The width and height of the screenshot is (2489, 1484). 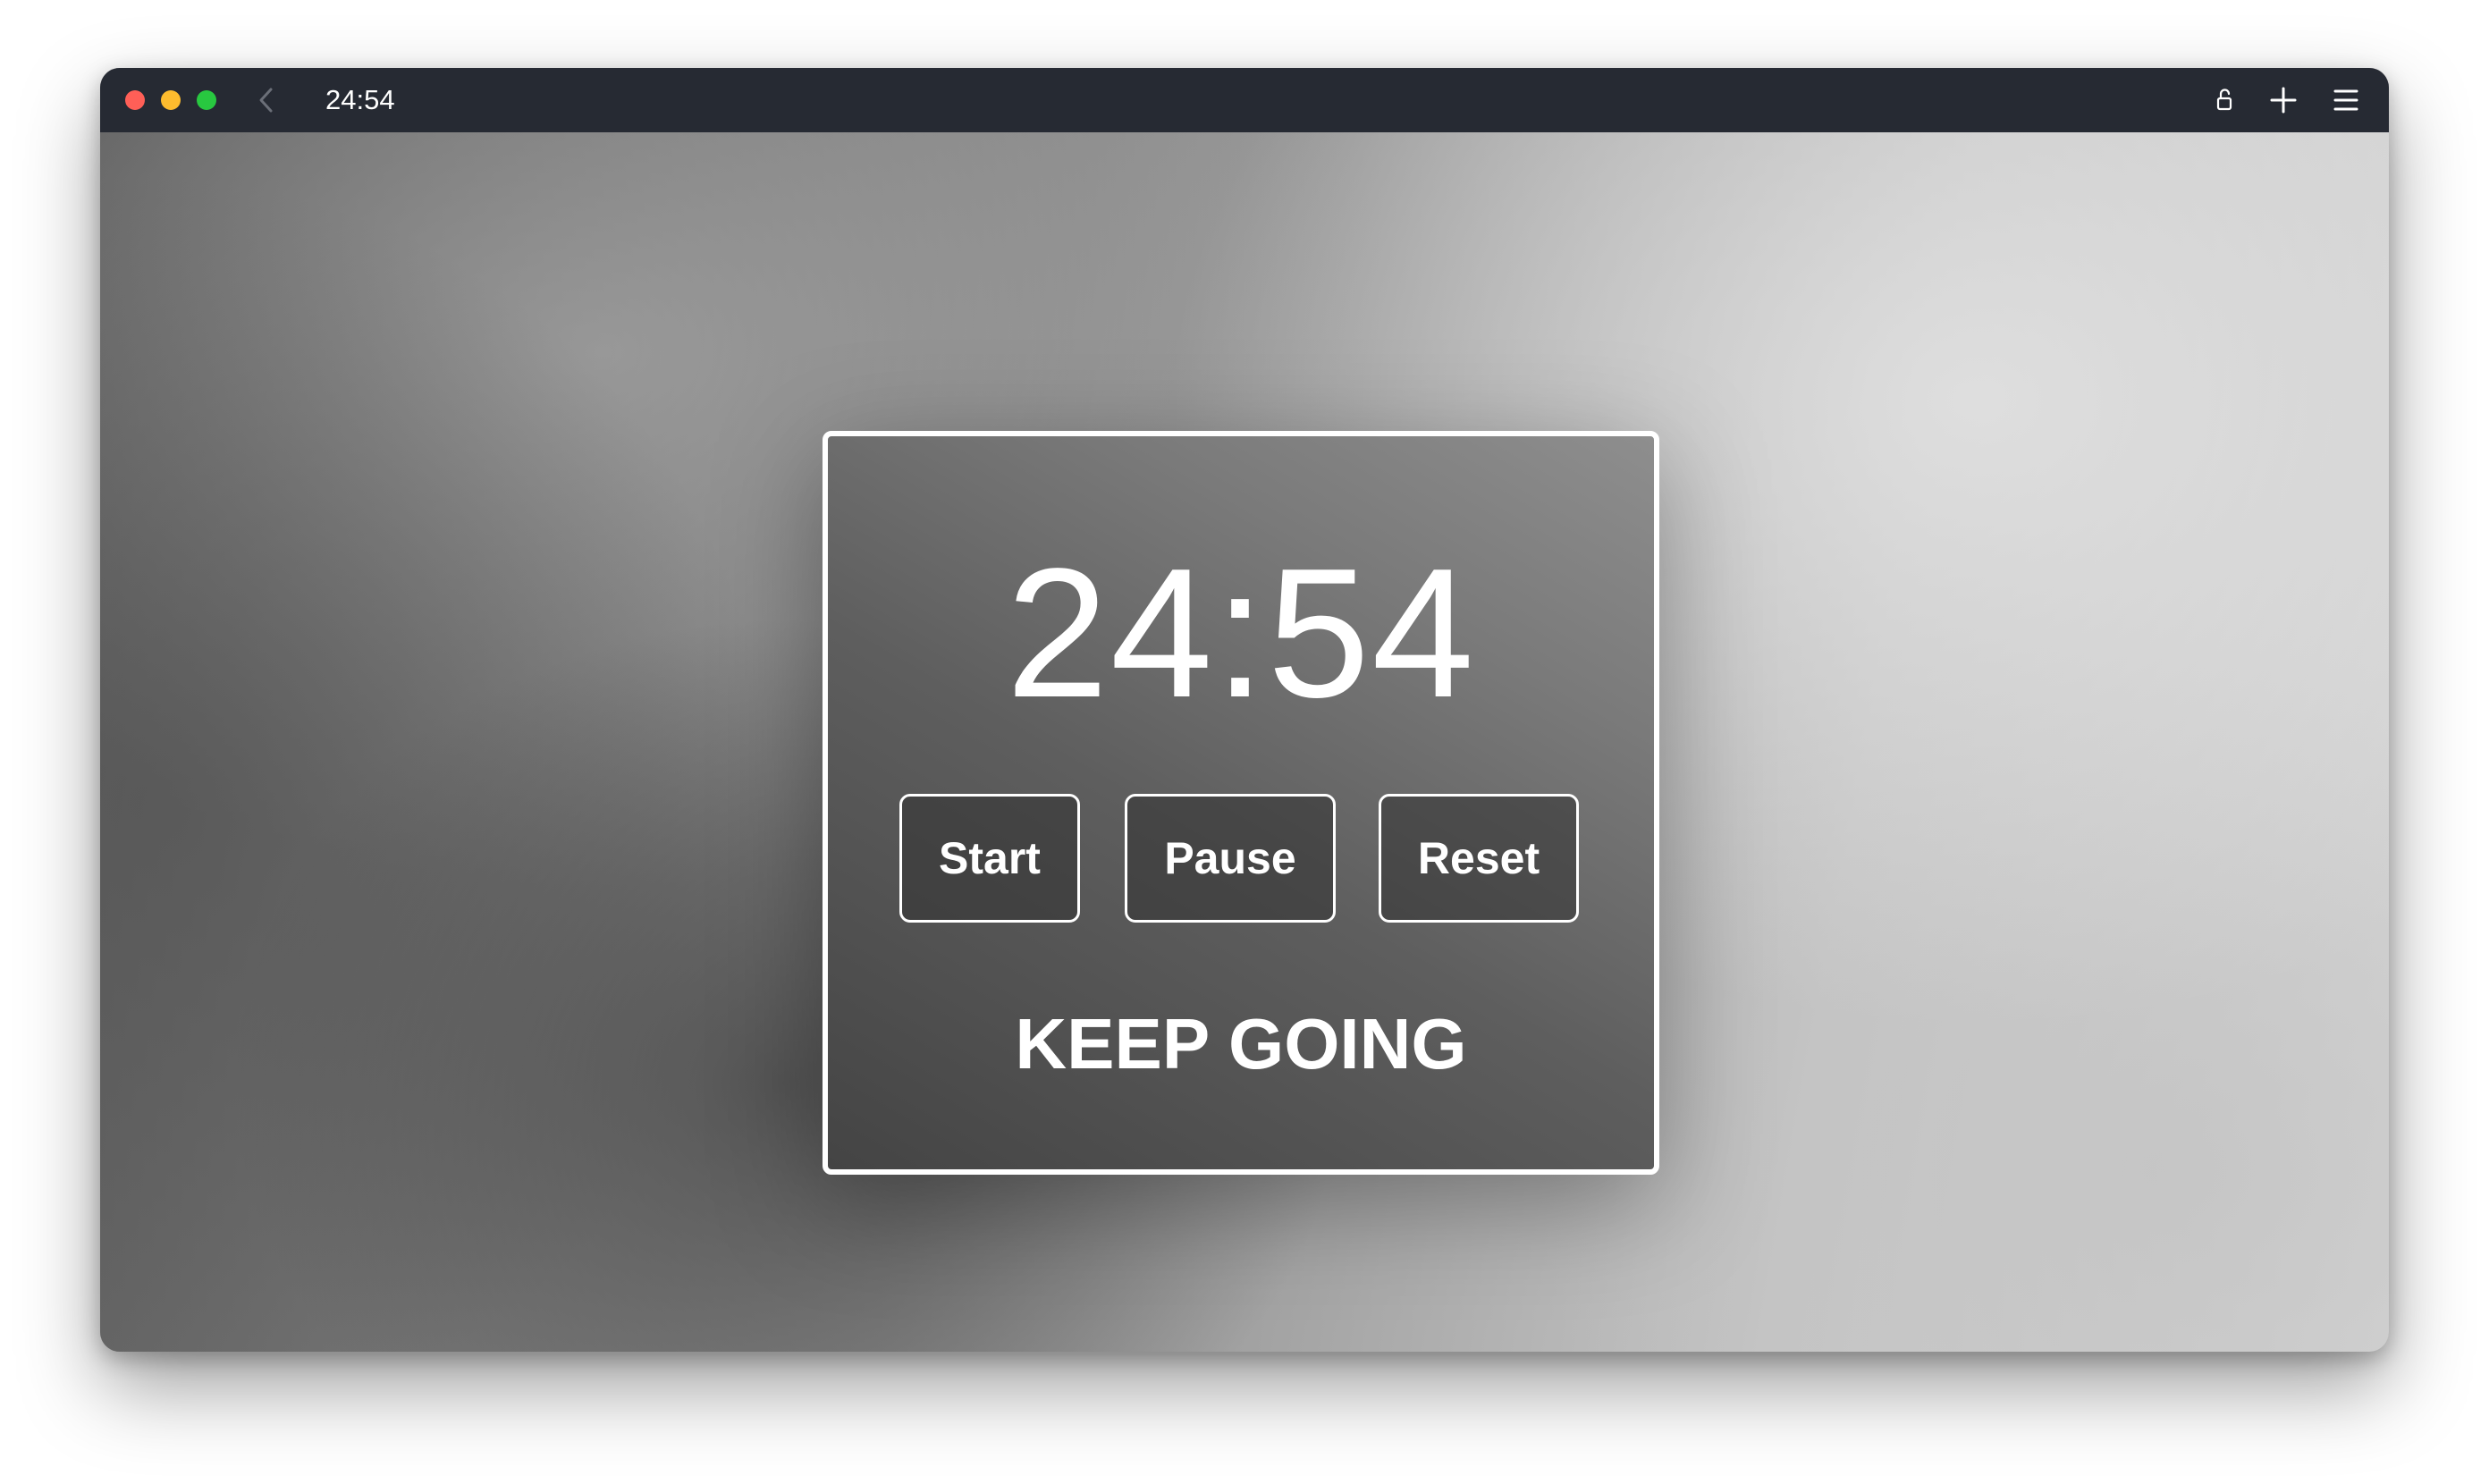 I want to click on close-window-button, so click(x=135, y=100).